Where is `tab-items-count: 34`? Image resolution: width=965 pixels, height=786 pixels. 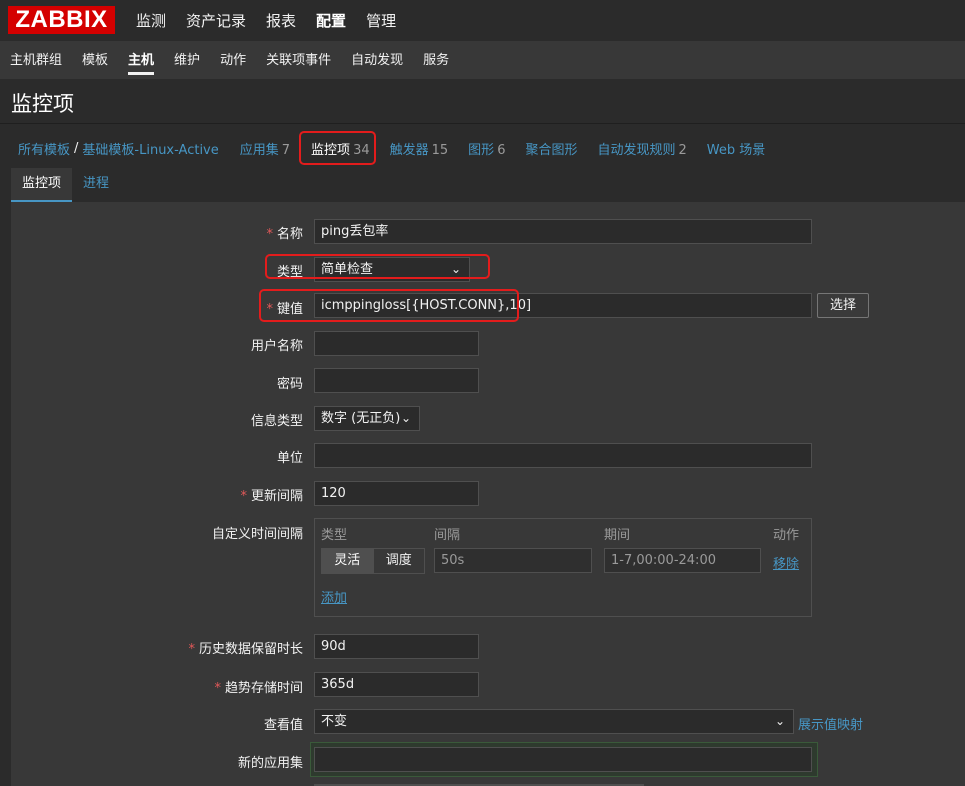 tab-items-count: 34 is located at coordinates (361, 150).